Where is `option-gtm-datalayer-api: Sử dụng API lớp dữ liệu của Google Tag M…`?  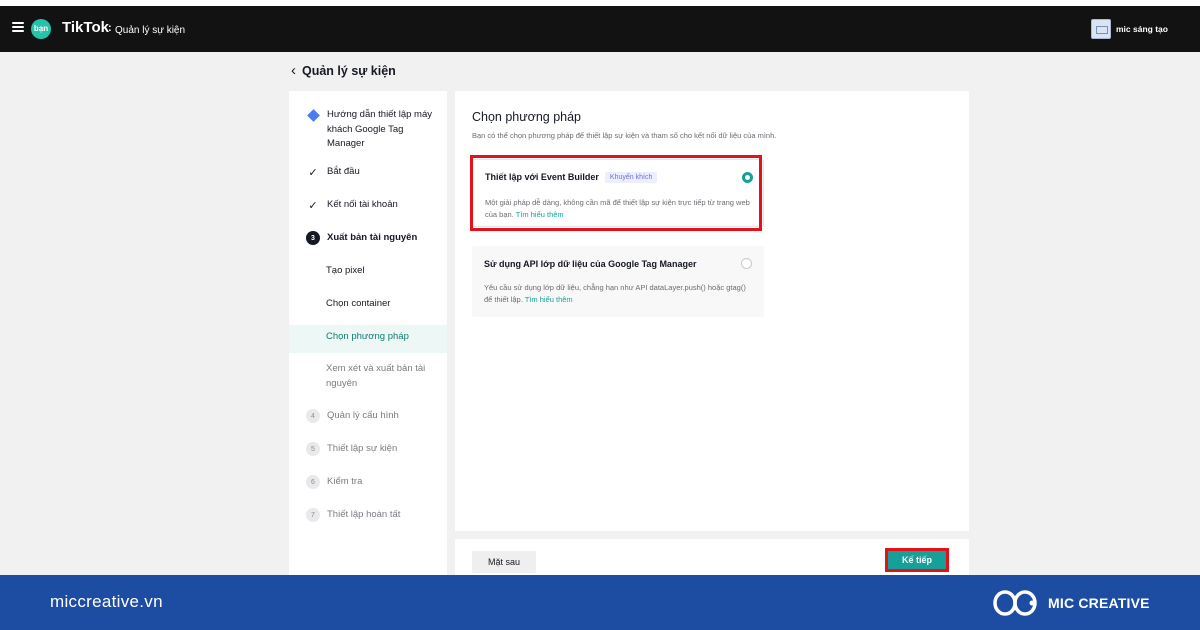 option-gtm-datalayer-api: Sử dụng API lớp dữ liệu của Google Tag M… is located at coordinates (618, 281).